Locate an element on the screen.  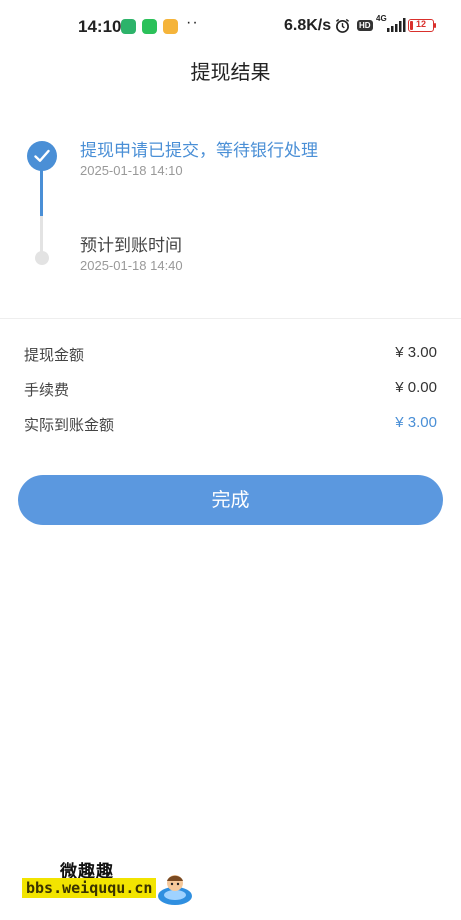
fee-value: ¥ 0.00 is located at coordinates (416, 387).